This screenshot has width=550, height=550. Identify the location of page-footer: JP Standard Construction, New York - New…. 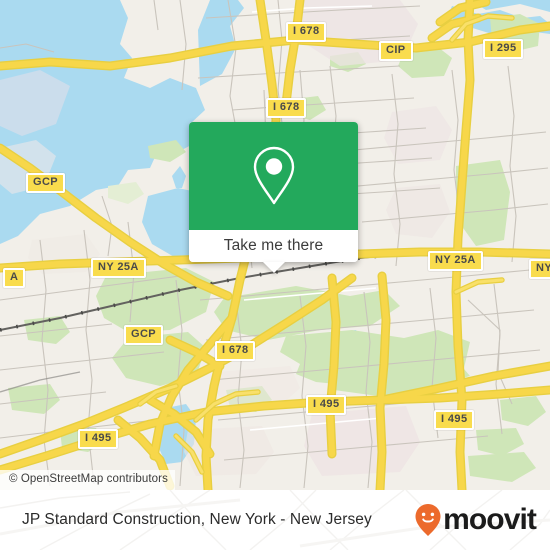
(275, 520).